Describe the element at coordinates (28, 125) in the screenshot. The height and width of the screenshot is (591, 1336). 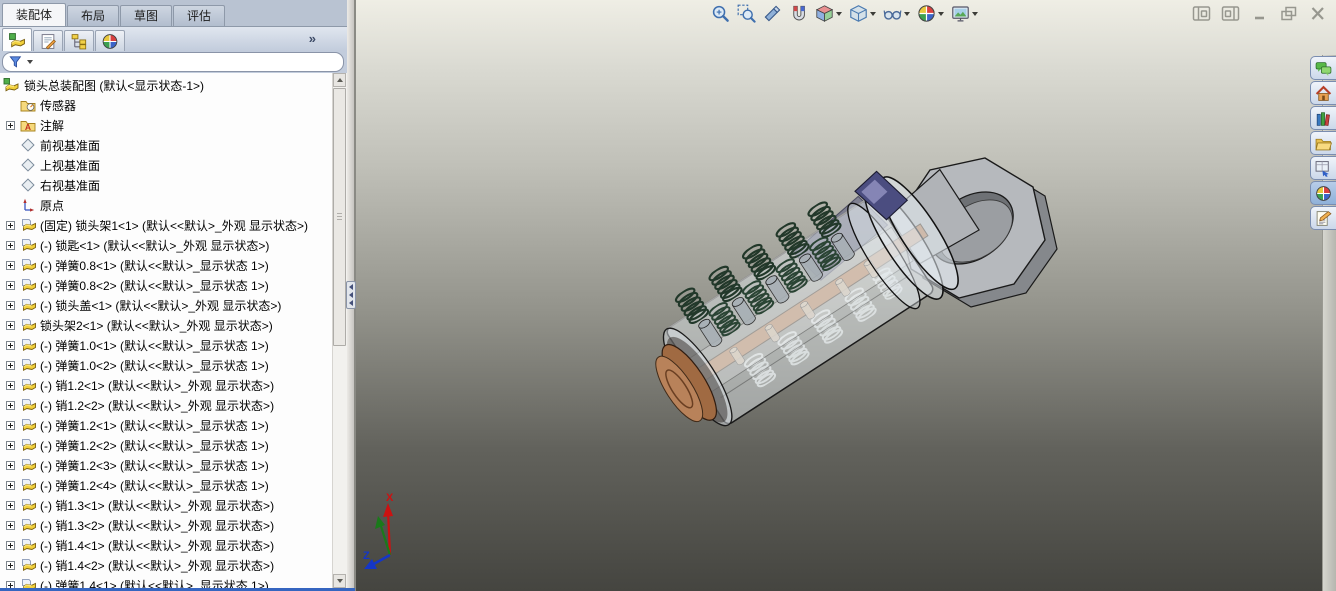
I see `annotations-folder-icon` at that location.